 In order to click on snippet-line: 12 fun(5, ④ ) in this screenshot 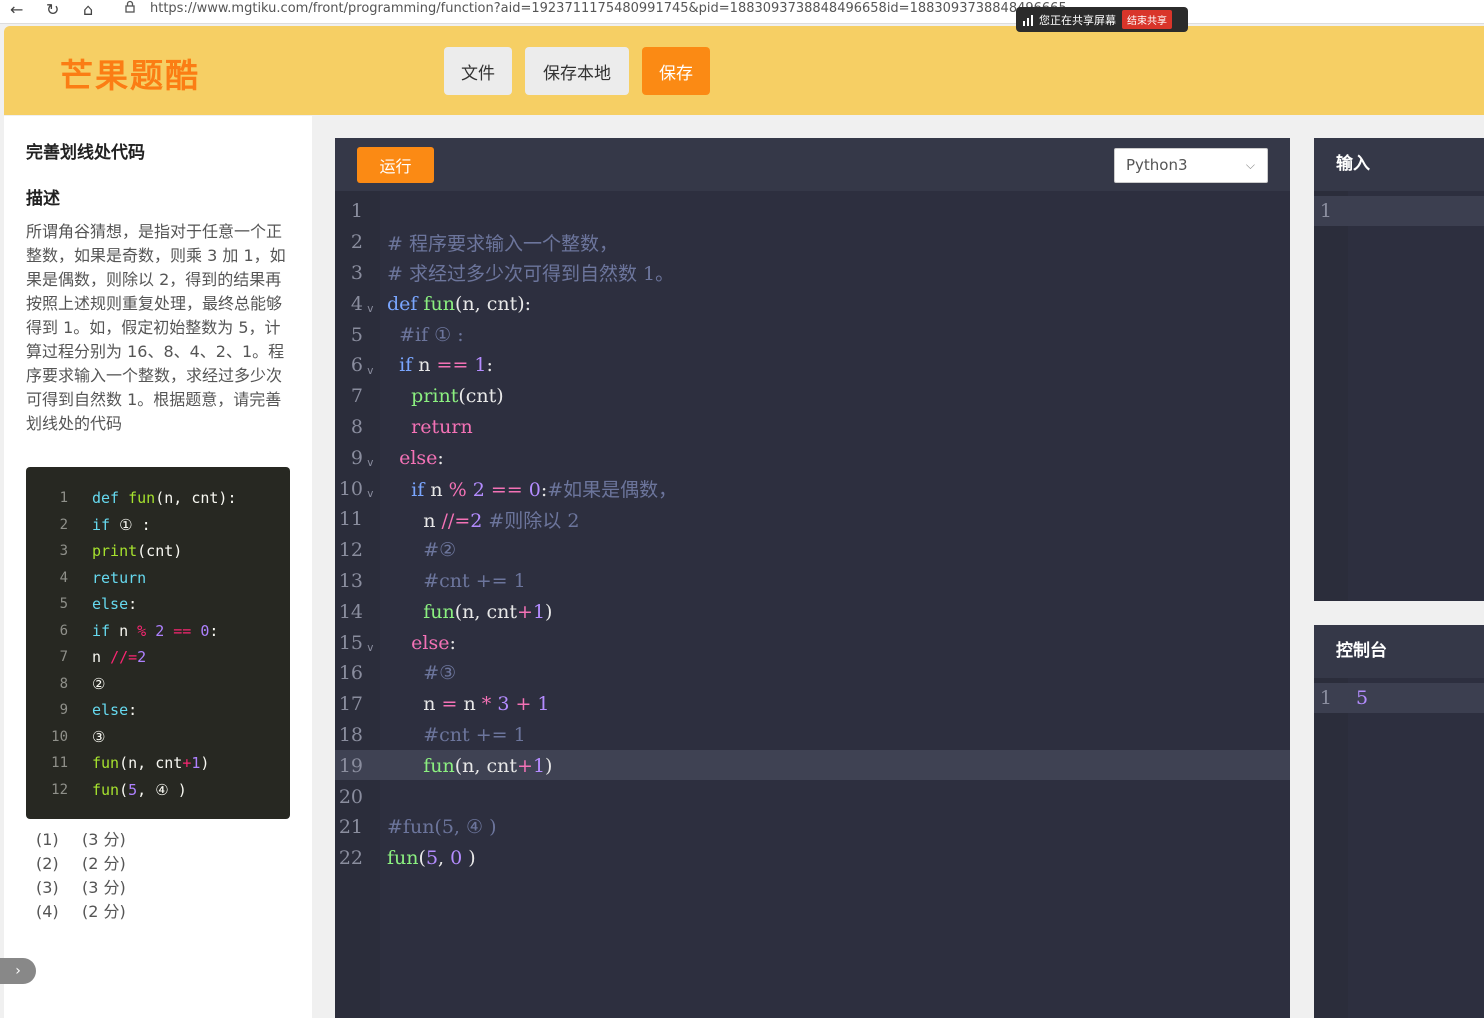, I will do `click(158, 790)`.